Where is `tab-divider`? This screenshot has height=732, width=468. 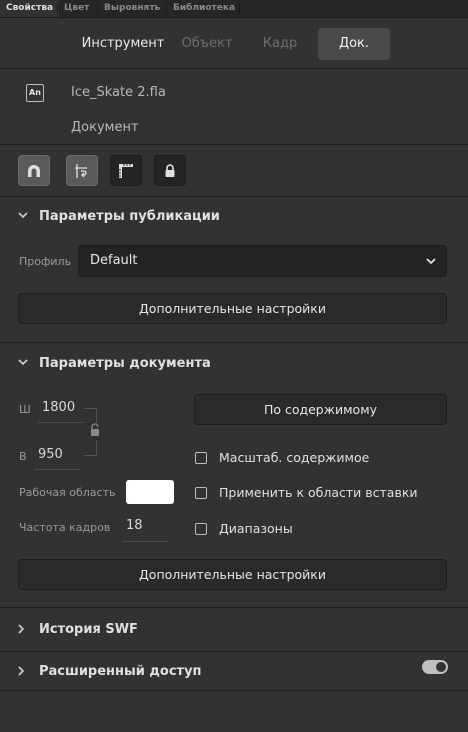 tab-divider is located at coordinates (239, 8).